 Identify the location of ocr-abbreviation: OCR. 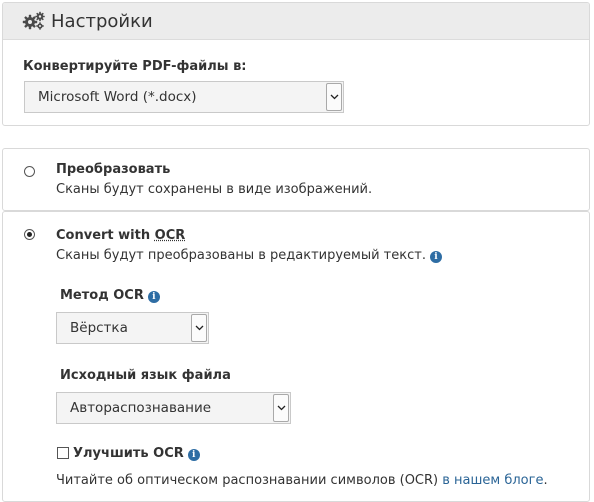
(170, 235).